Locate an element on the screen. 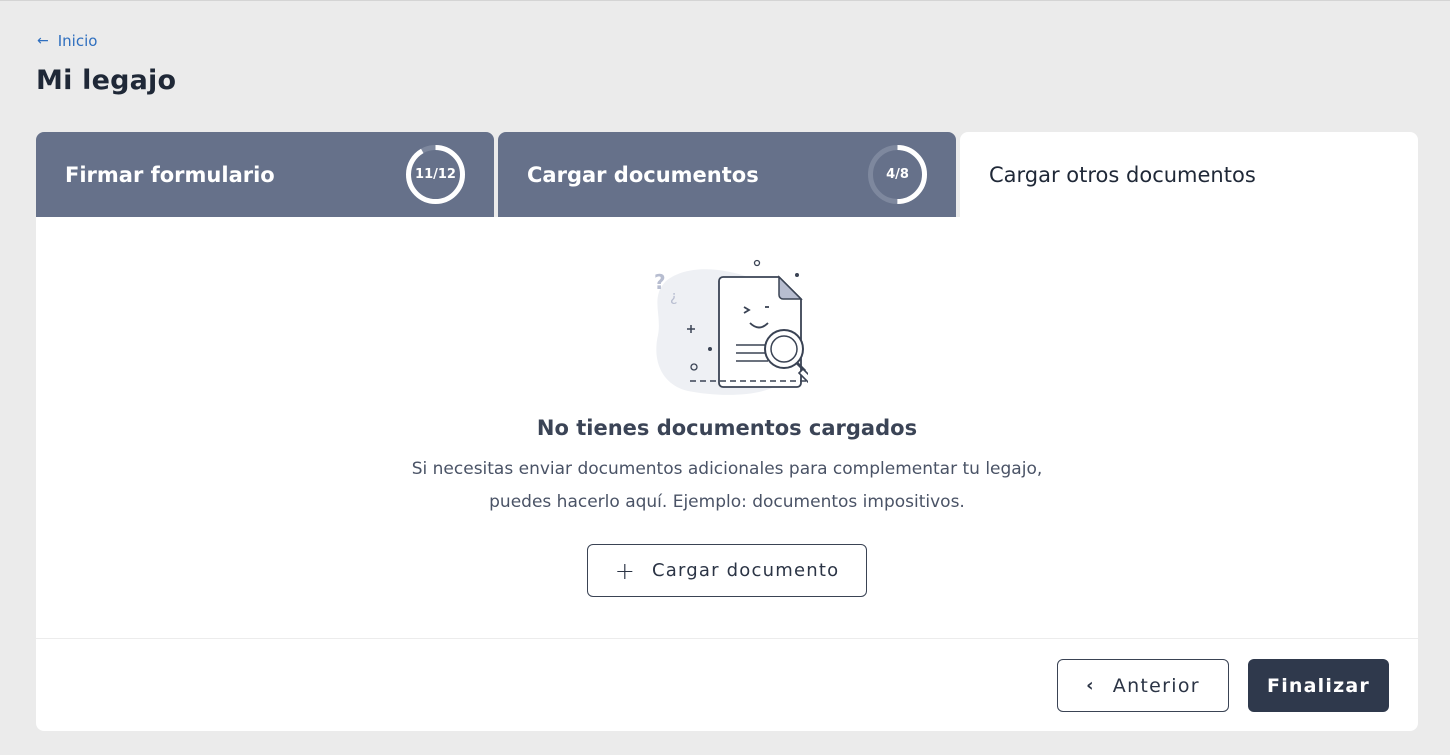 Image resolution: width=1450 pixels, height=755 pixels. chevron-left-icon: ‹ is located at coordinates (1090, 685).